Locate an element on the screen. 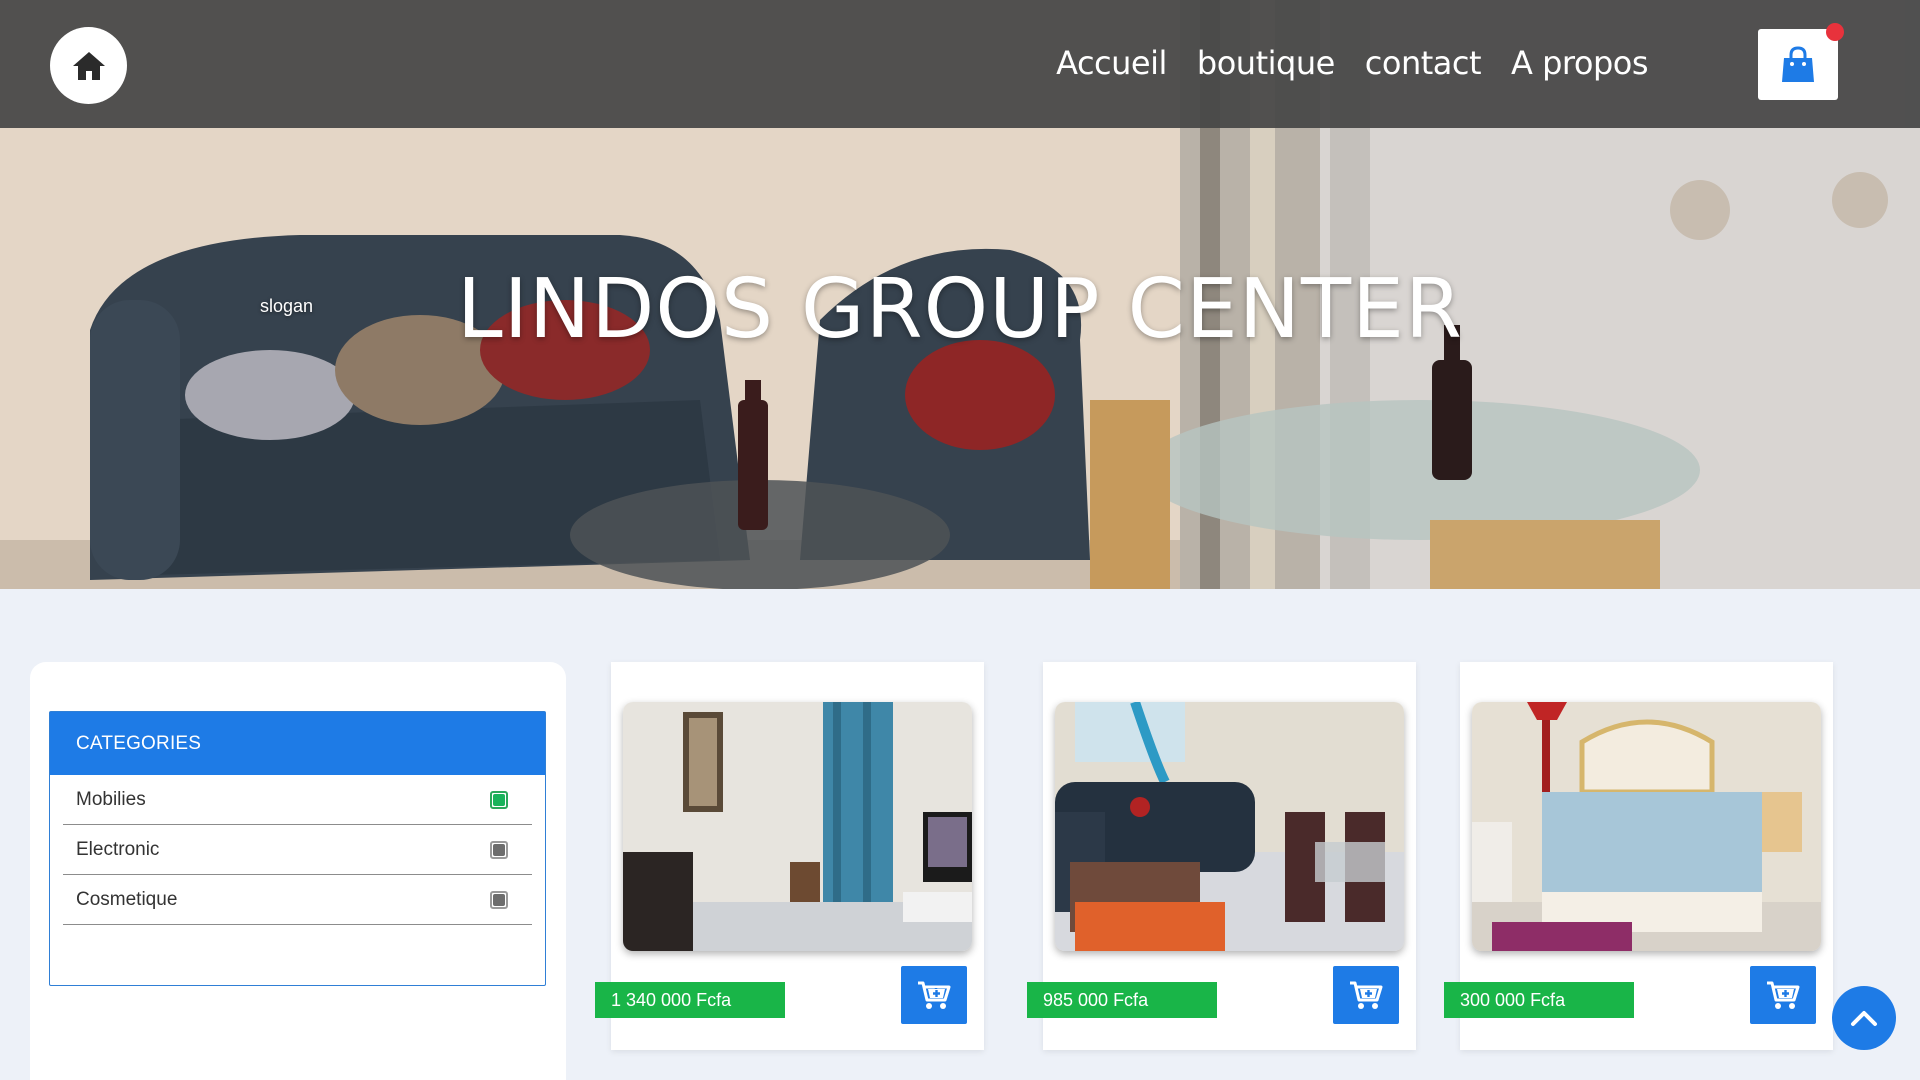 Image resolution: width=1920 pixels, height=1080 pixels. home-button is located at coordinates (88, 65).